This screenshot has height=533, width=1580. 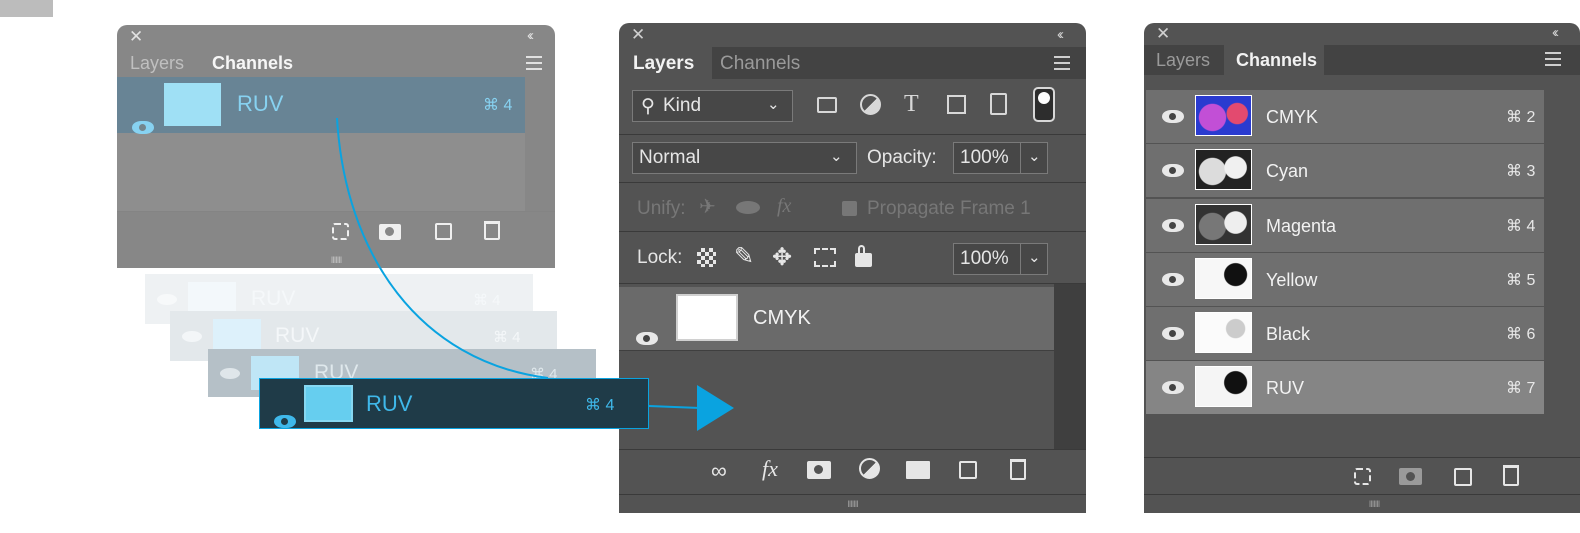 What do you see at coordinates (1345, 387) in the screenshot?
I see `channel-row: RUV ⌘ 7` at bounding box center [1345, 387].